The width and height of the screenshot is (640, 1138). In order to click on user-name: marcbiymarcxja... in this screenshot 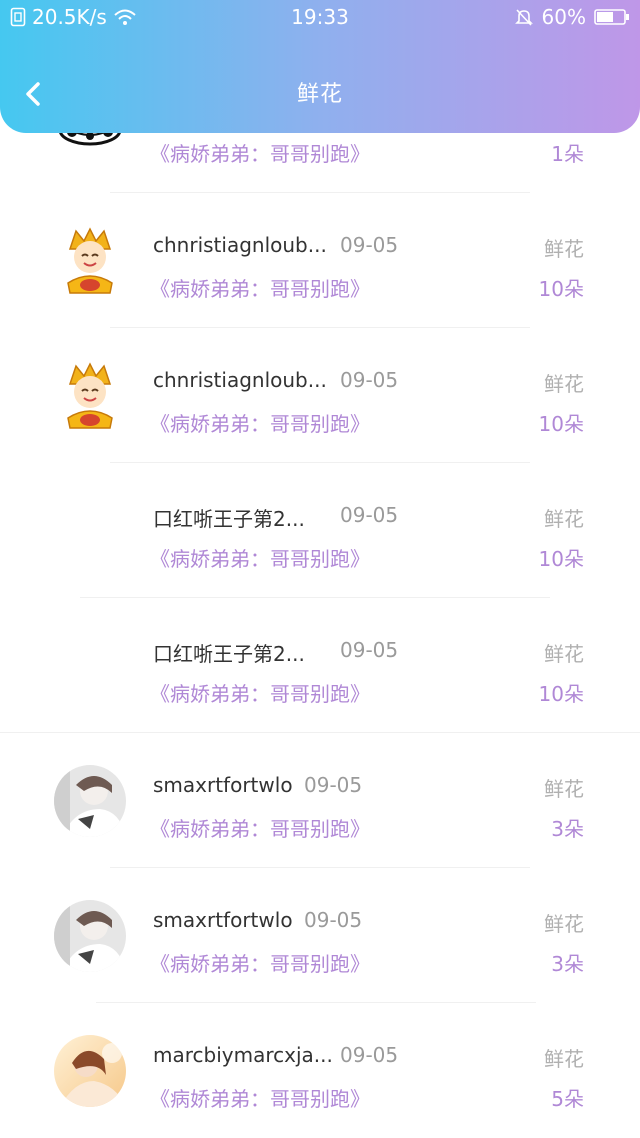, I will do `click(243, 1055)`.